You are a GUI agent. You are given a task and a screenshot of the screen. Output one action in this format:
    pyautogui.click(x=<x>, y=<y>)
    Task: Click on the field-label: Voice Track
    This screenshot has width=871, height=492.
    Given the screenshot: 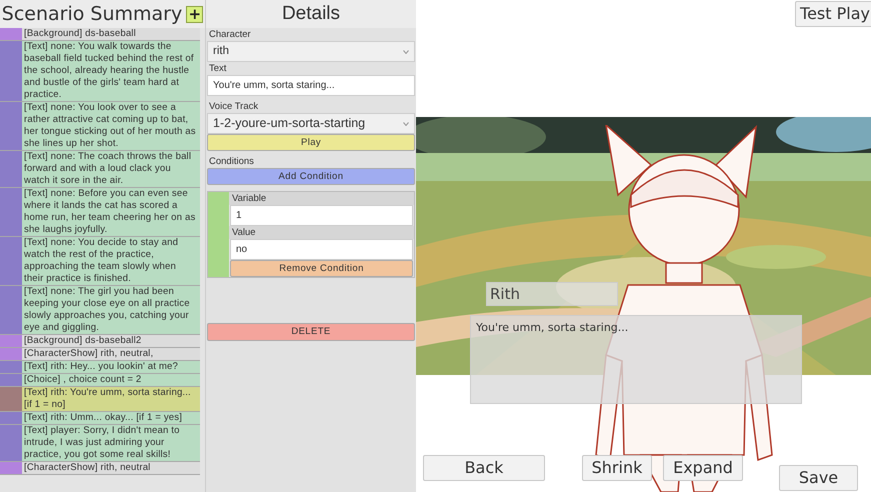 What is the action you would take?
    pyautogui.click(x=234, y=106)
    